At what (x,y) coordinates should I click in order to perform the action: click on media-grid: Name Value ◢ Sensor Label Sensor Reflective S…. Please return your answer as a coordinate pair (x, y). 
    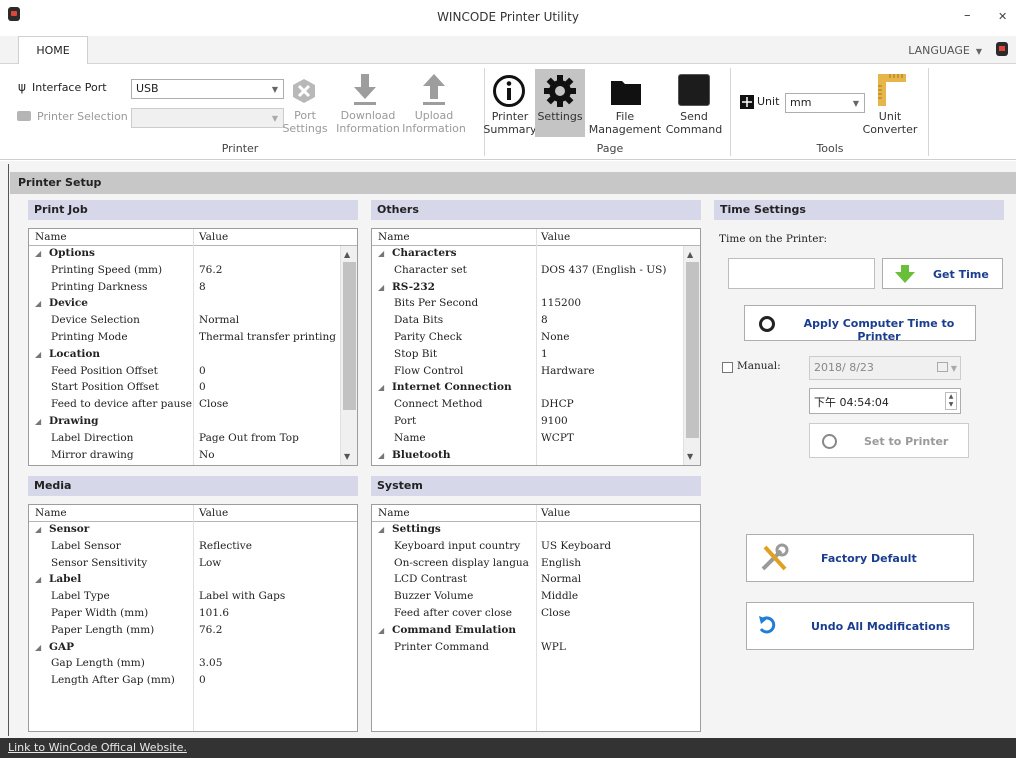
    Looking at the image, I should click on (193, 618).